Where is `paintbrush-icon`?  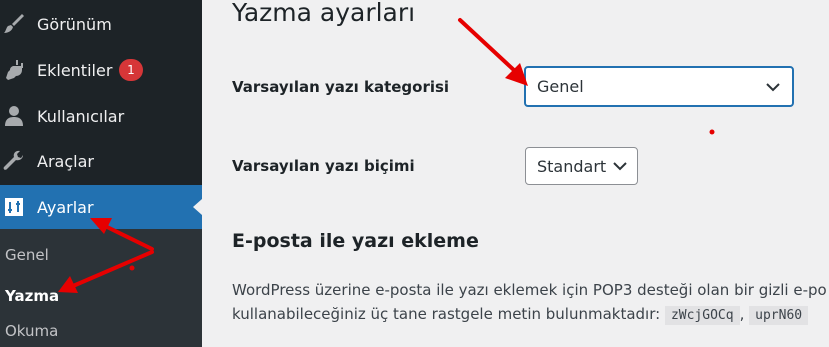
paintbrush-icon is located at coordinates (14, 23).